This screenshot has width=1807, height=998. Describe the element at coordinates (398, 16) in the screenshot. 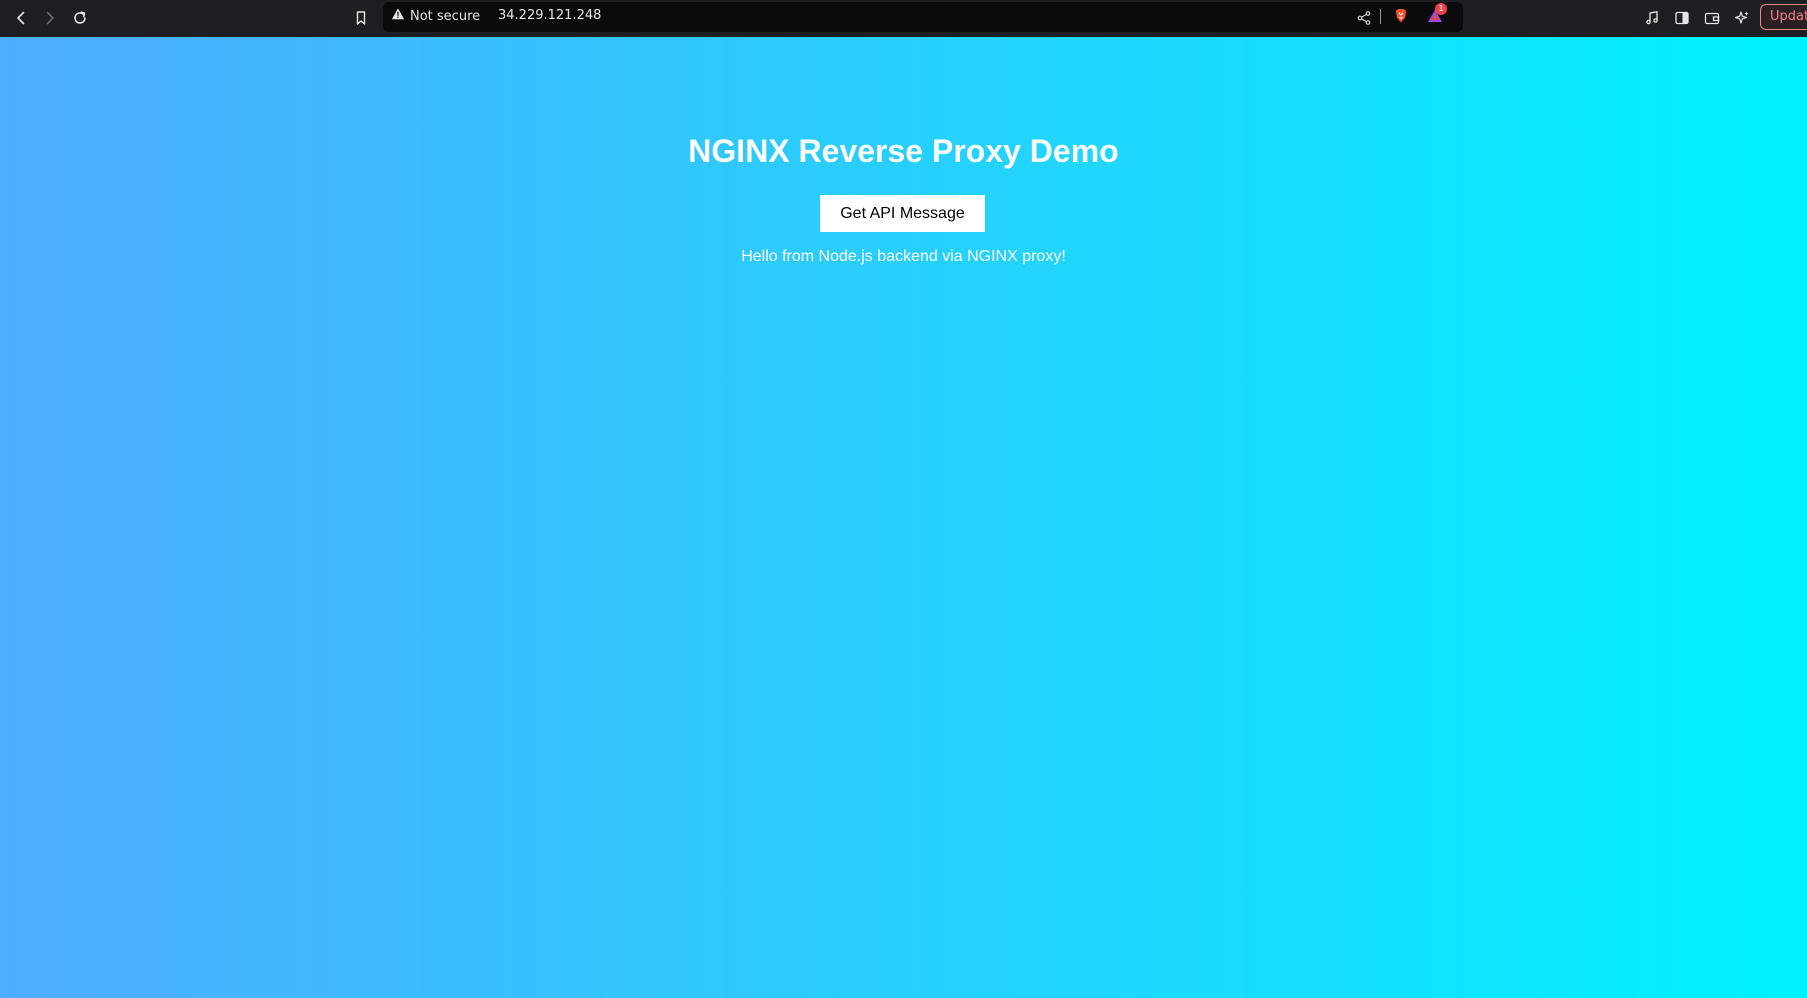

I see `warning-icon` at that location.